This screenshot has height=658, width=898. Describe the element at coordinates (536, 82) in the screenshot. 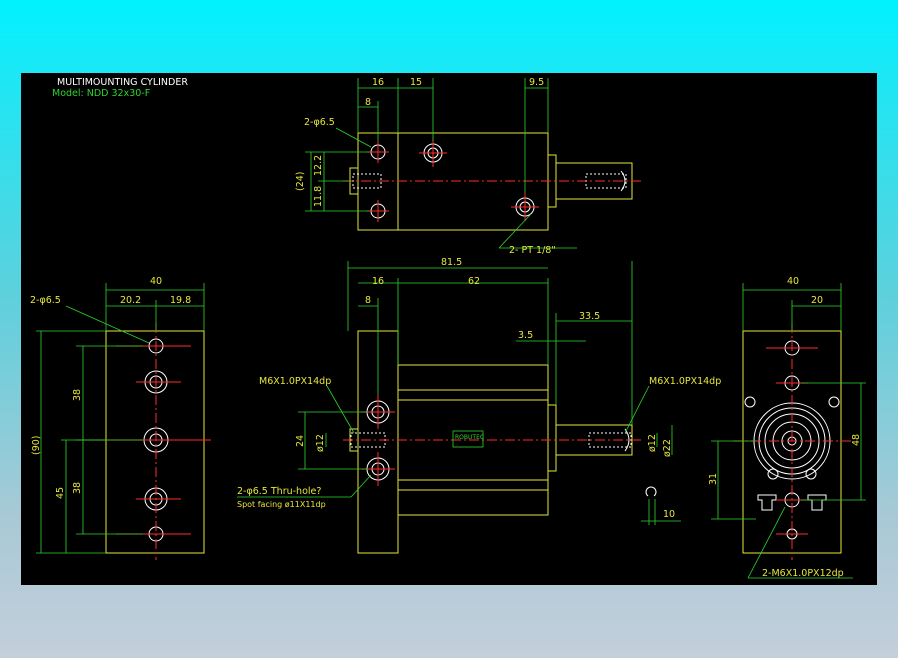

I see `dim-9-5: 9.5` at that location.